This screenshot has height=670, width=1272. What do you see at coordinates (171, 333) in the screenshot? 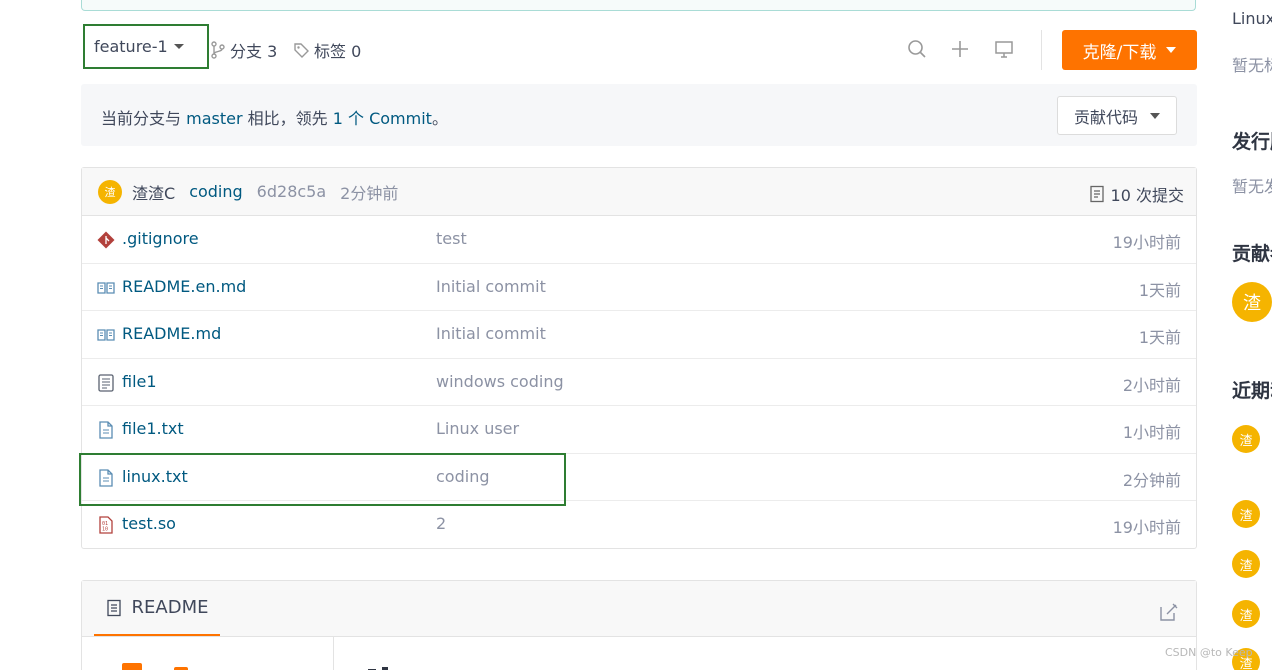
I see `file-name: README.md` at bounding box center [171, 333].